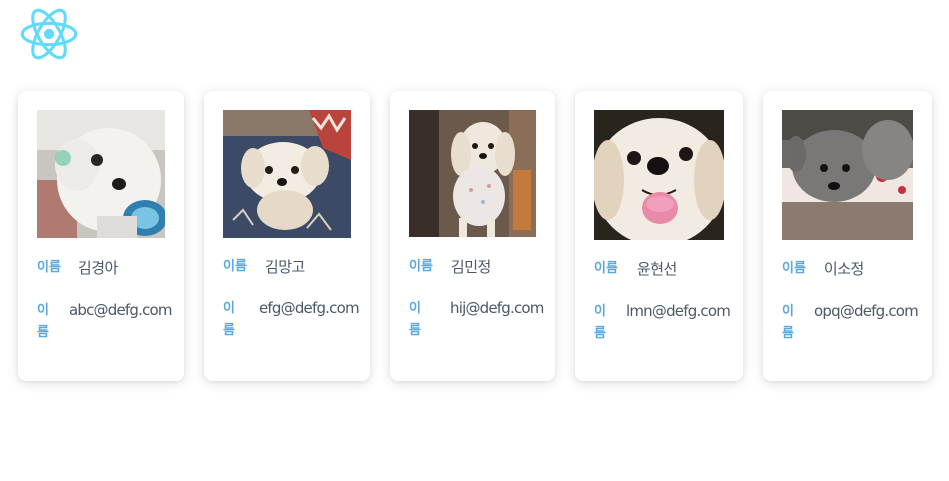 The image size is (949, 481). I want to click on email-row: 이름 hij@defg.com, so click(476, 320).